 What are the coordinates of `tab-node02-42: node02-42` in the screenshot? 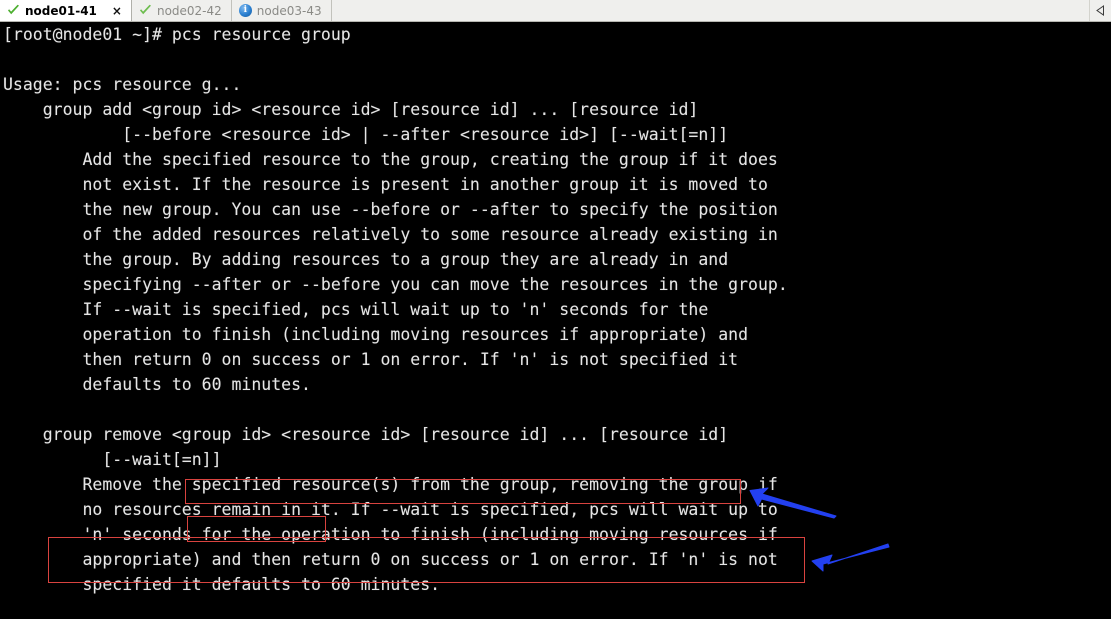 It's located at (182, 10).